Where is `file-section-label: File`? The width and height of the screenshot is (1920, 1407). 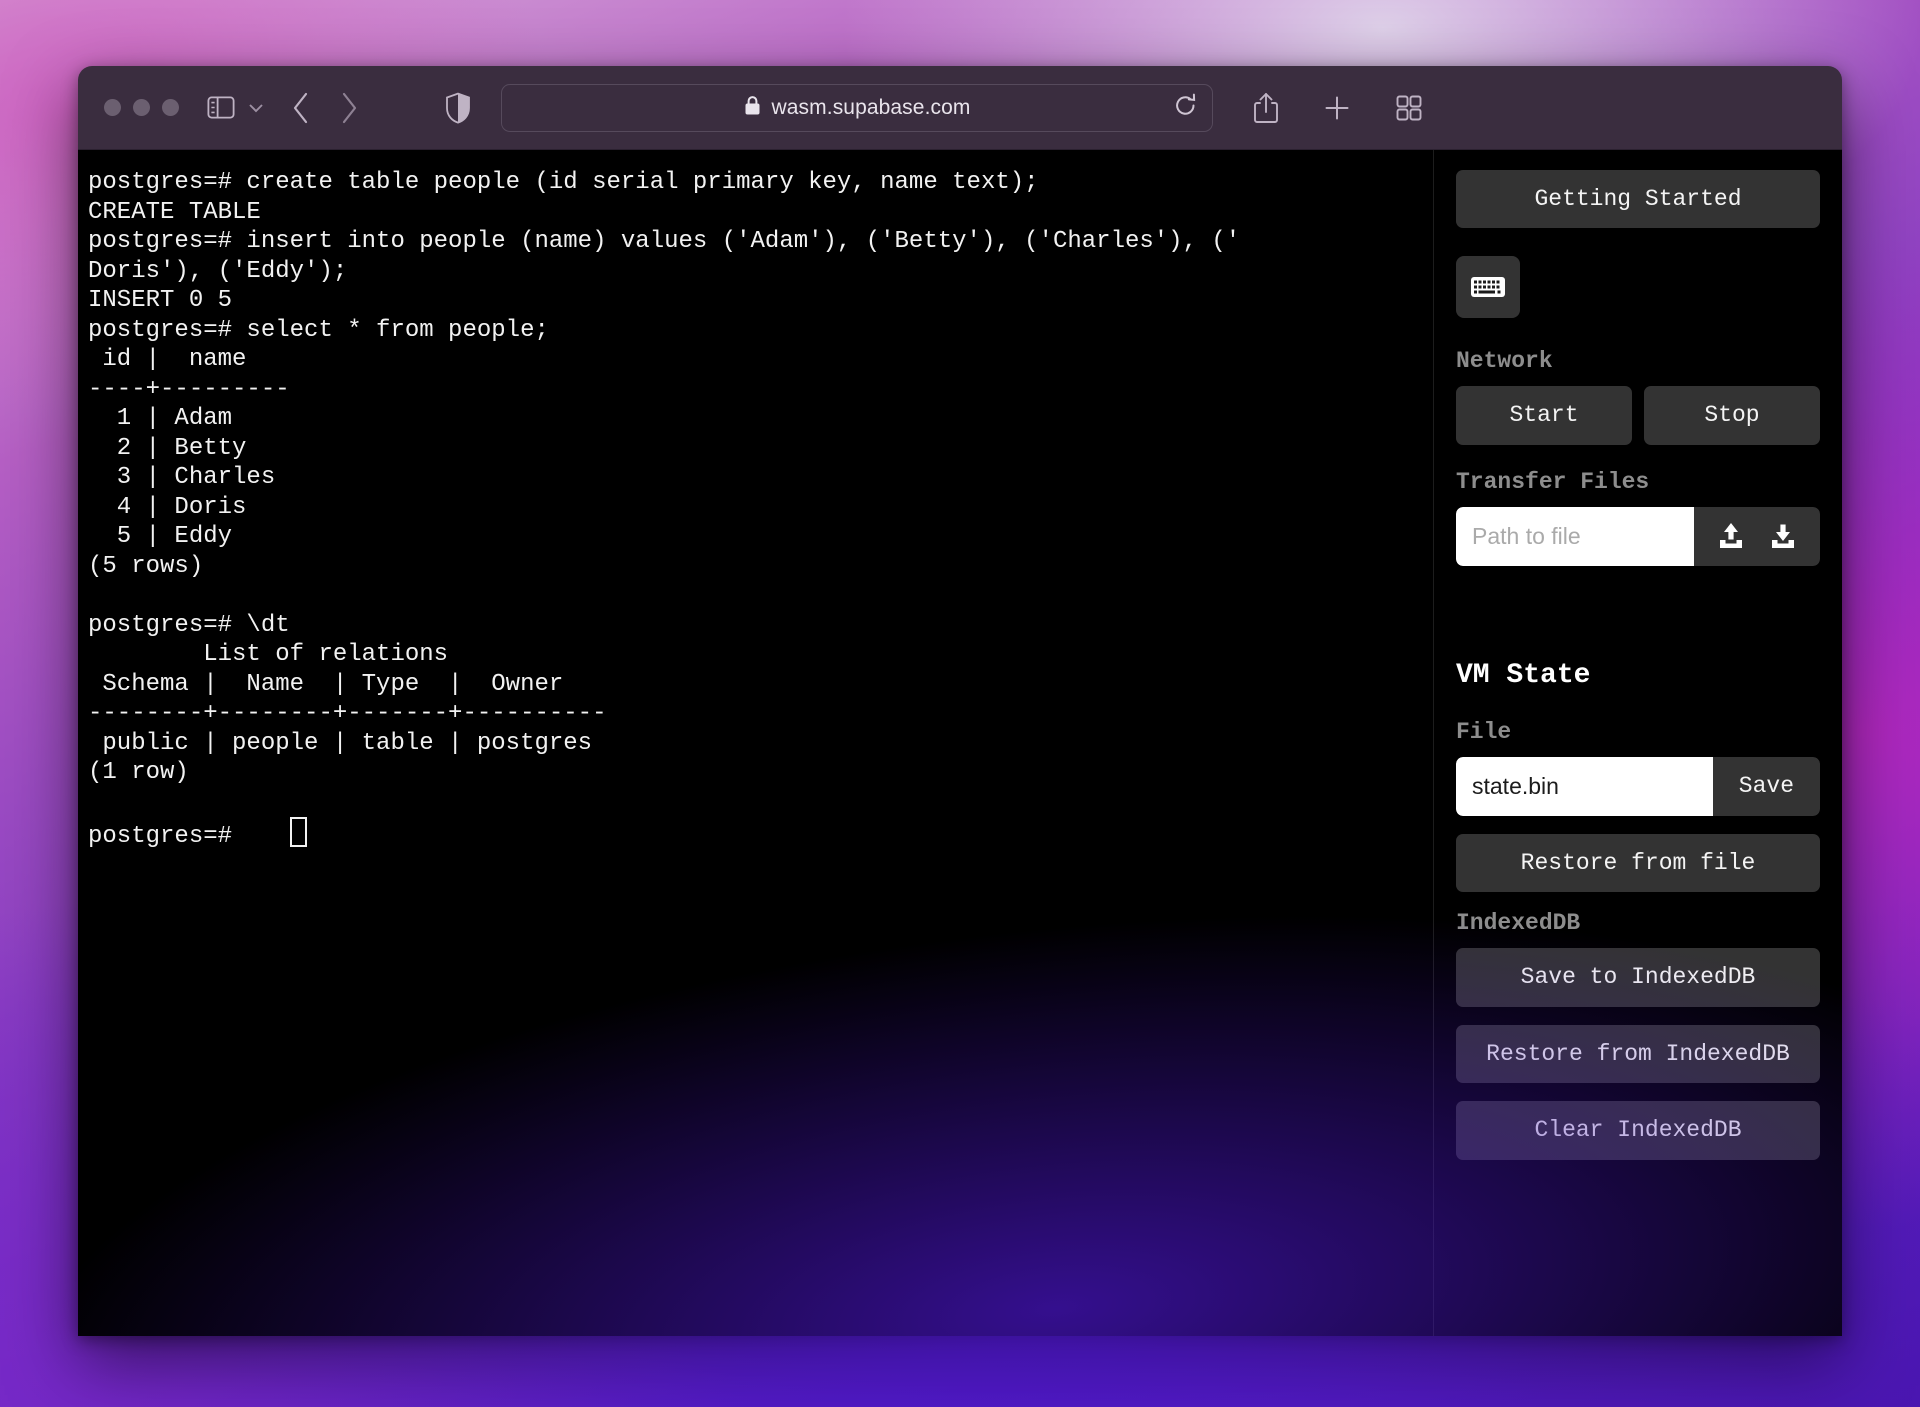
file-section-label: File is located at coordinates (1484, 731).